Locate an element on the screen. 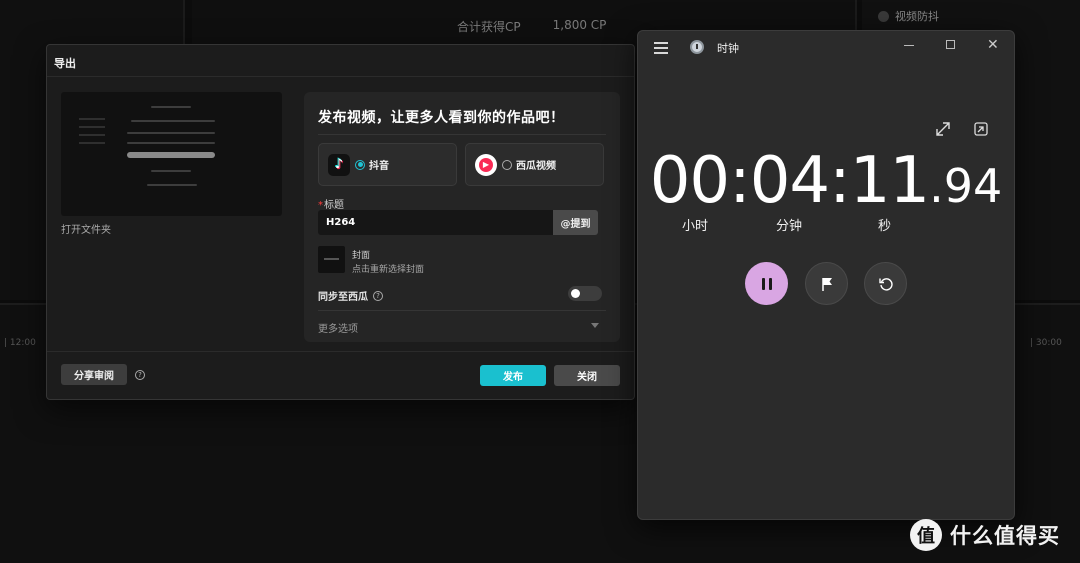  watermark-logo: 值 is located at coordinates (926, 535).